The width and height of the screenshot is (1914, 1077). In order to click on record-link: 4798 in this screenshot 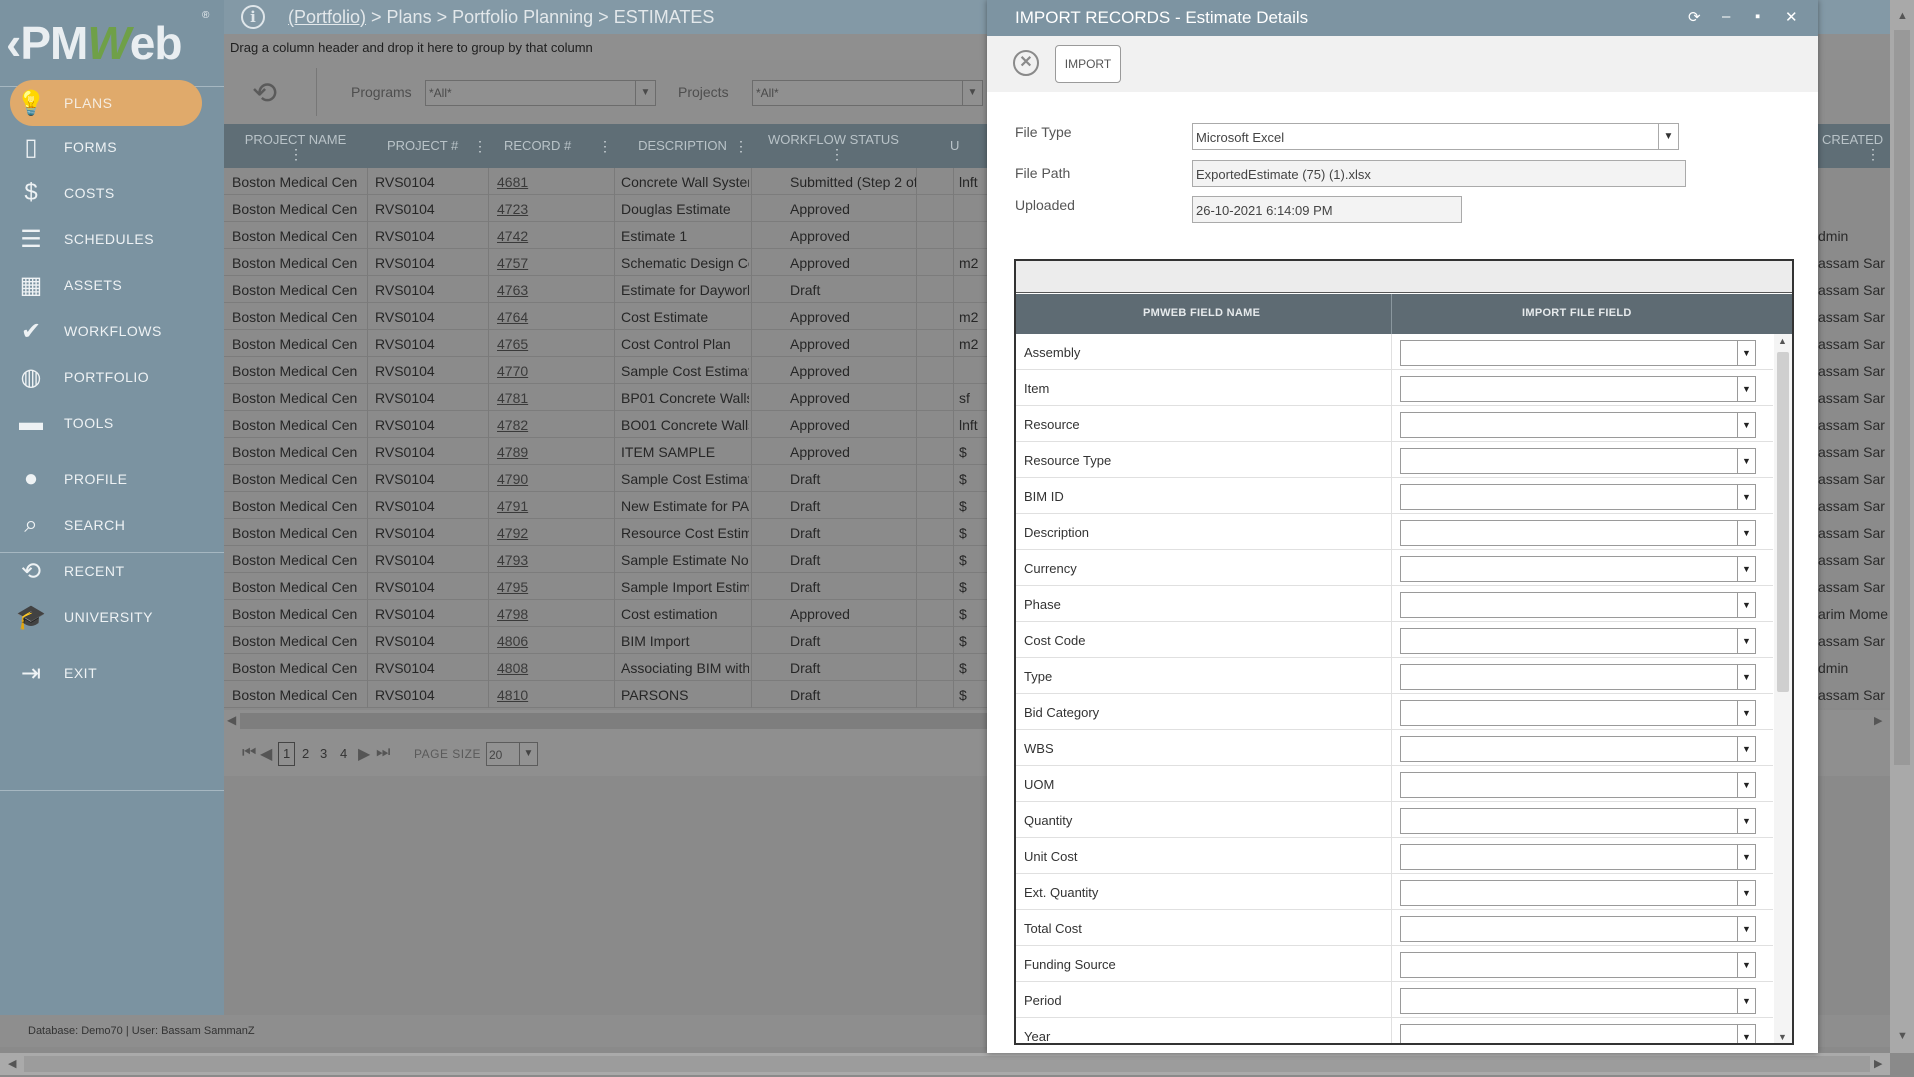, I will do `click(552, 614)`.